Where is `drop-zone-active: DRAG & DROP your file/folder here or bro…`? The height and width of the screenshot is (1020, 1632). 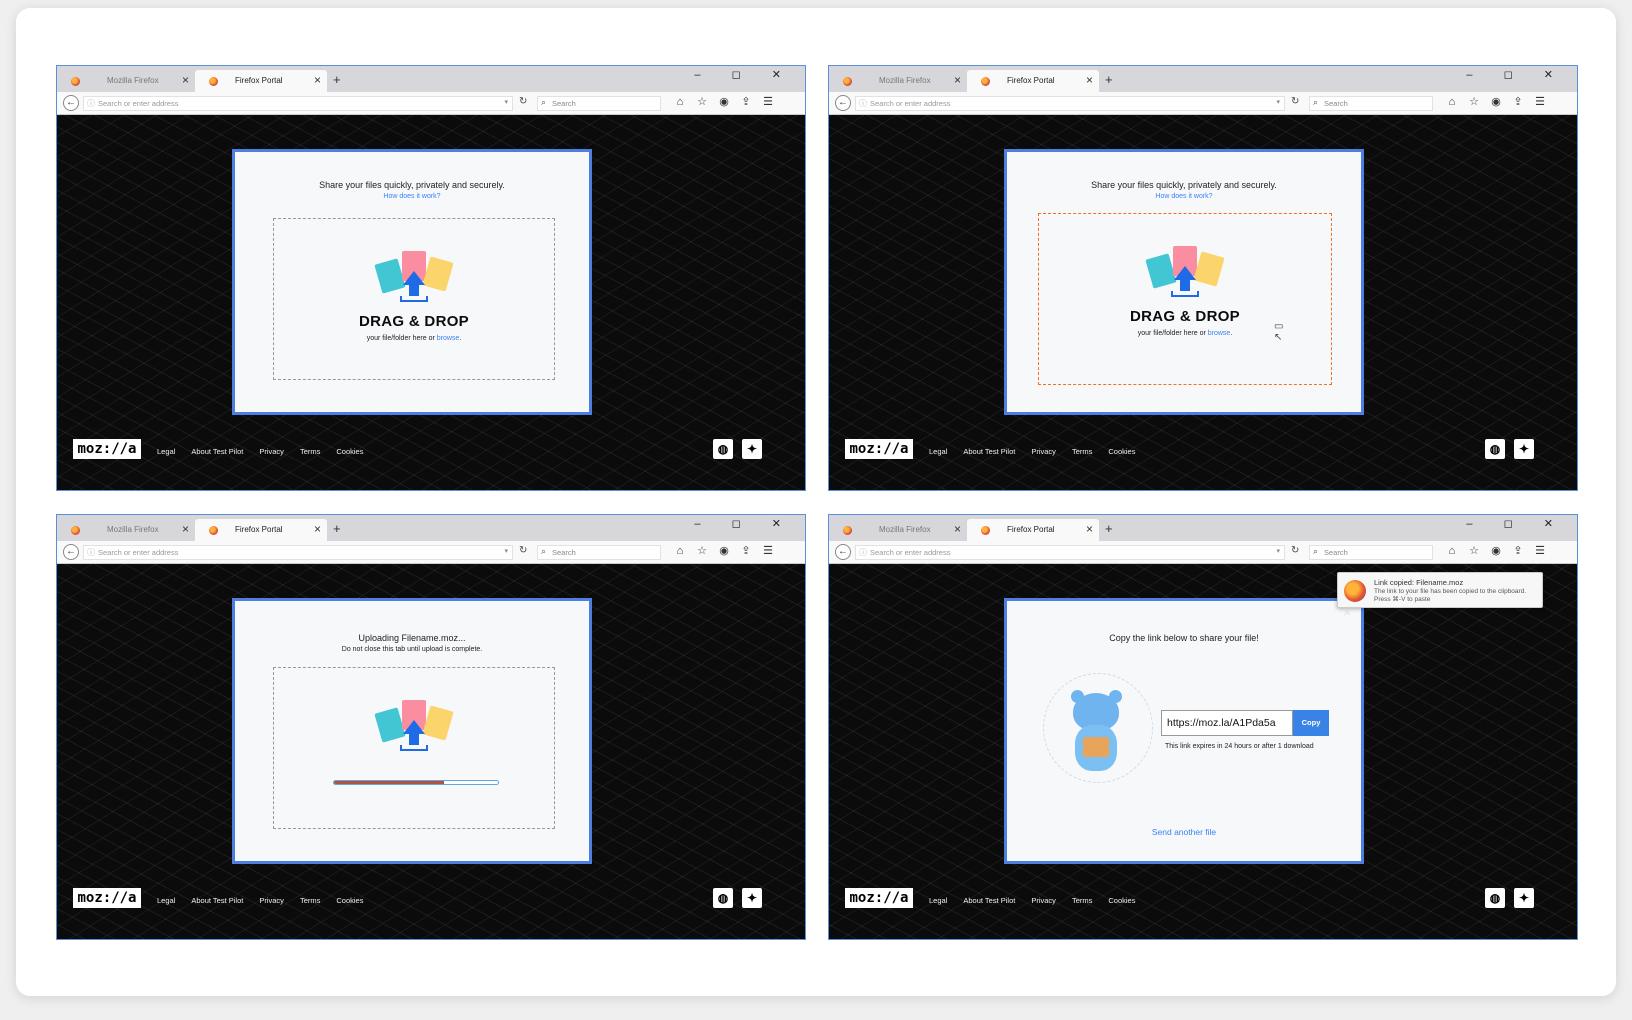
drop-zone-active: DRAG & DROP your file/folder here or bro… is located at coordinates (1185, 299).